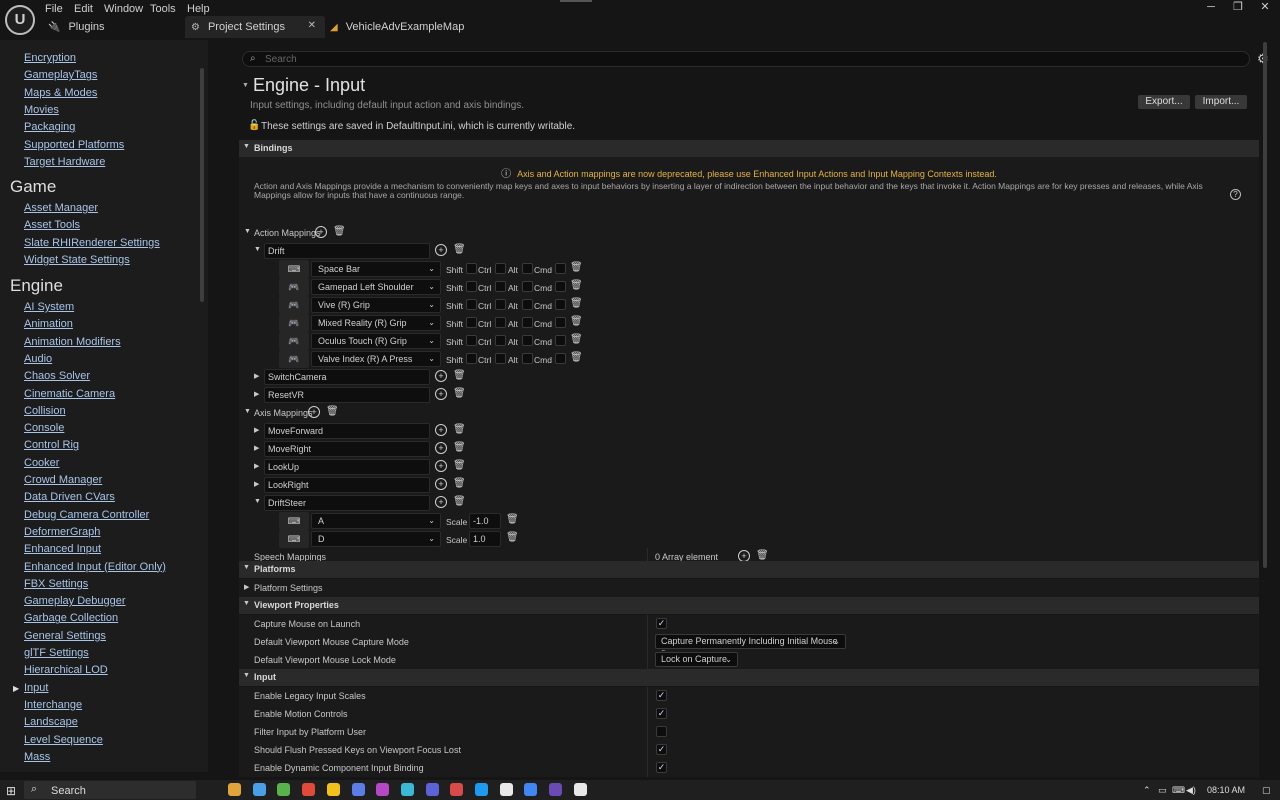 This screenshot has width=1280, height=800. I want to click on tab-plugins: 🔌 Plugins, so click(113, 27).